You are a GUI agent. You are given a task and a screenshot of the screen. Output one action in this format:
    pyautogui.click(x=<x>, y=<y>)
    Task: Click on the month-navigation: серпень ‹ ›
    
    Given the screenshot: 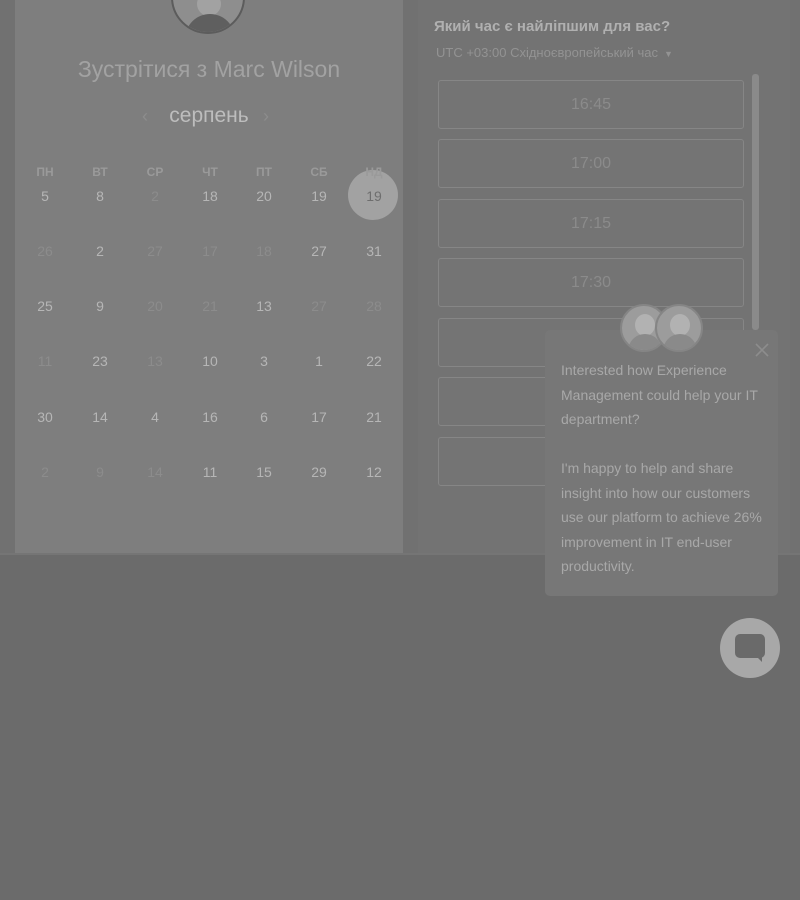 What is the action you would take?
    pyautogui.click(x=209, y=118)
    